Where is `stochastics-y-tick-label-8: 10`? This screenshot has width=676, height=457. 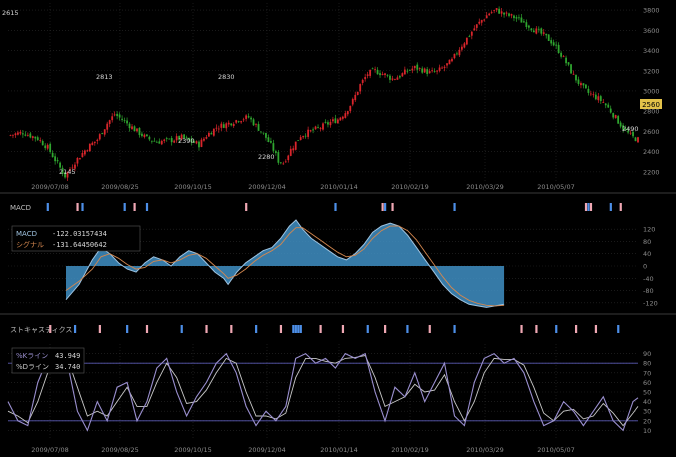
stochastics-y-tick-label-8: 10 is located at coordinates (647, 431).